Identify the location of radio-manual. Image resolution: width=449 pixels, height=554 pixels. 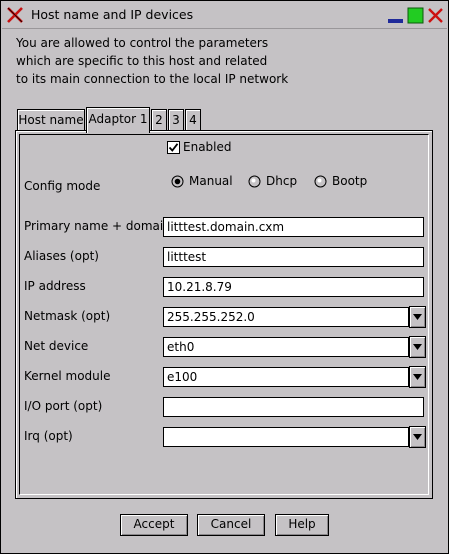
(177, 181).